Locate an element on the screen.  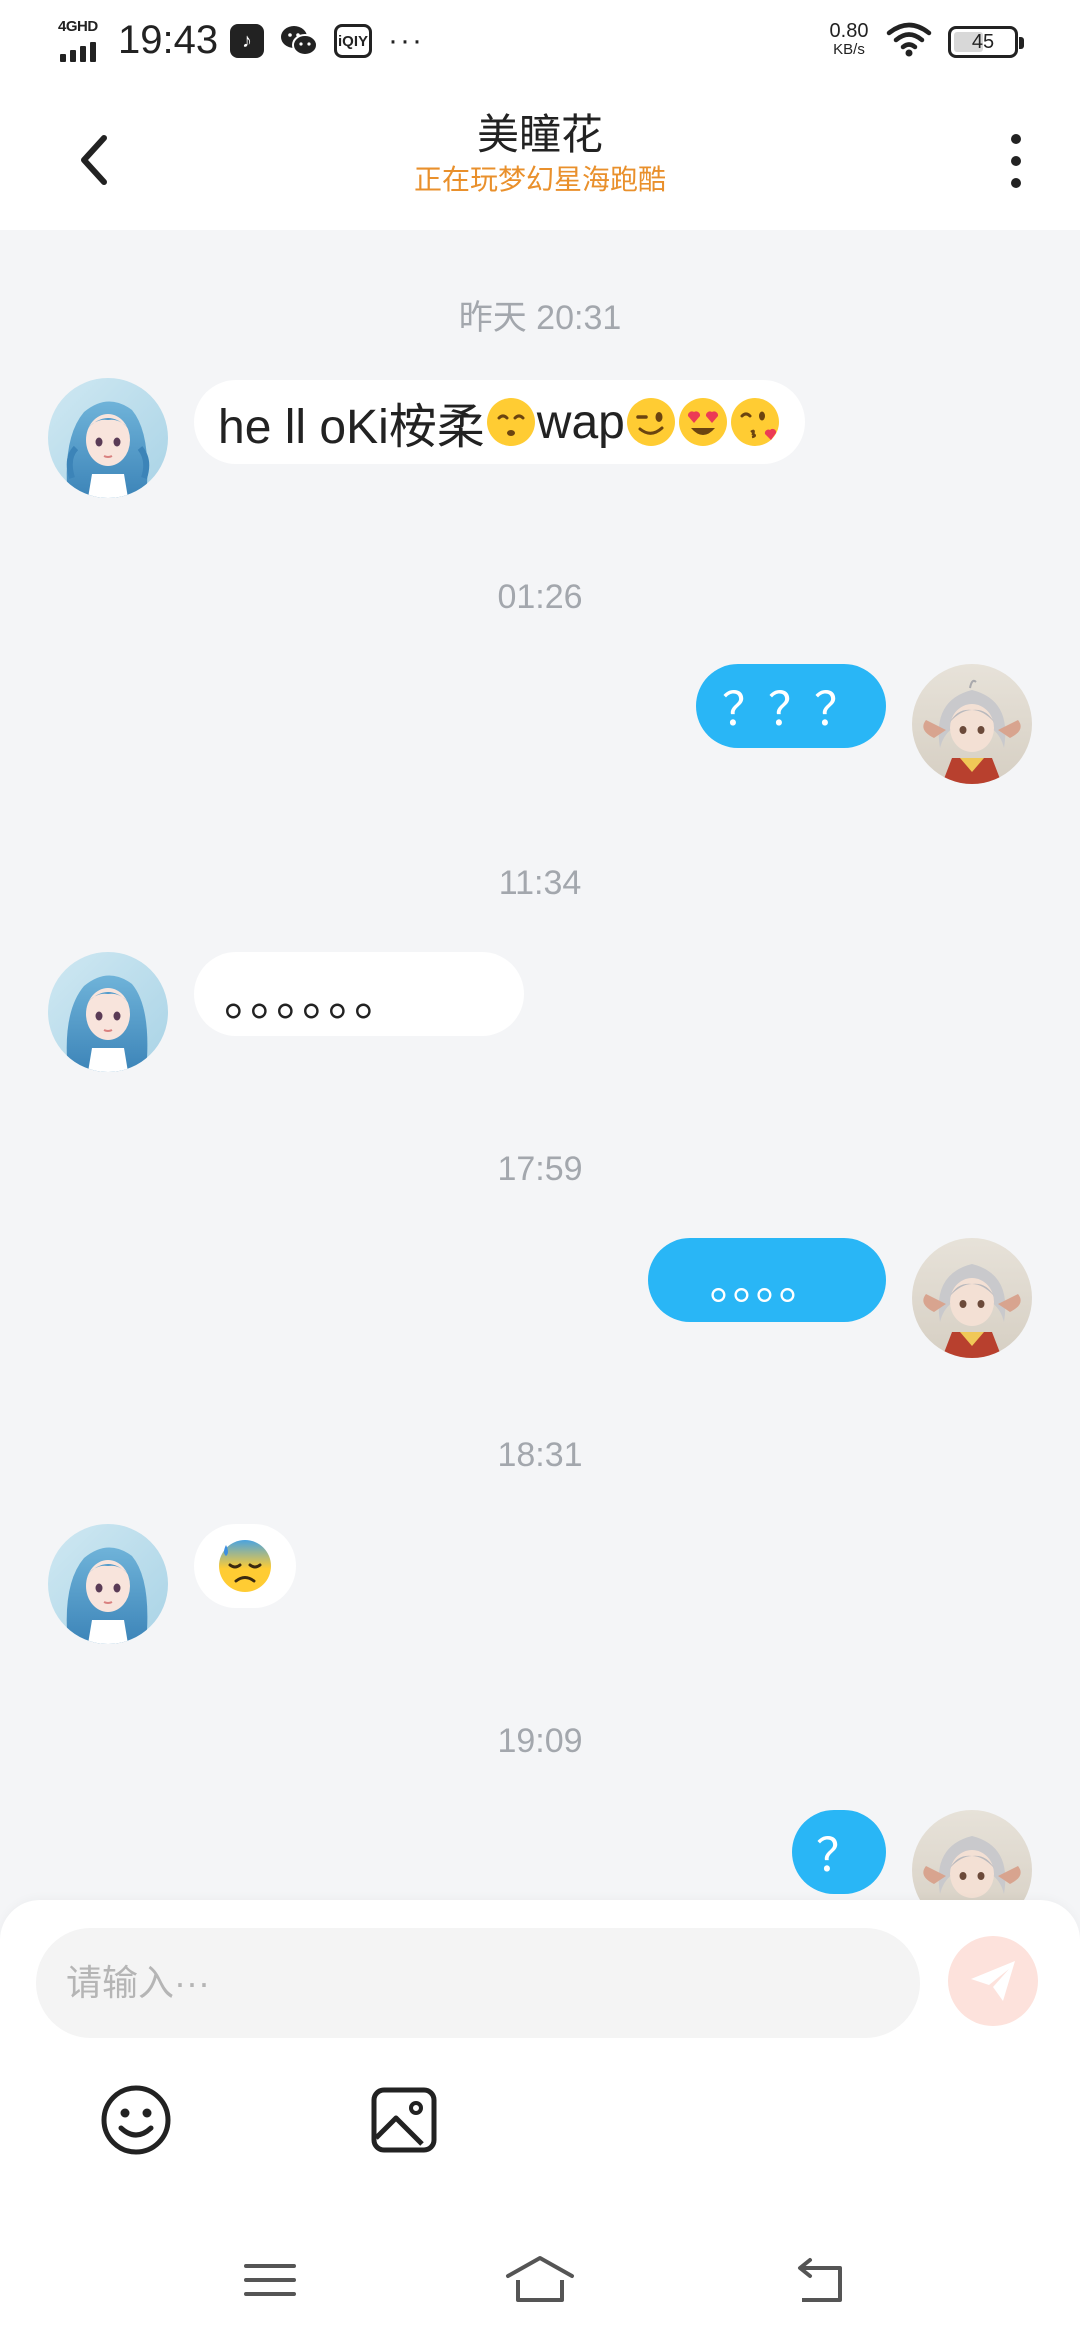
timestamp: 17:59 is located at coordinates (540, 1169).